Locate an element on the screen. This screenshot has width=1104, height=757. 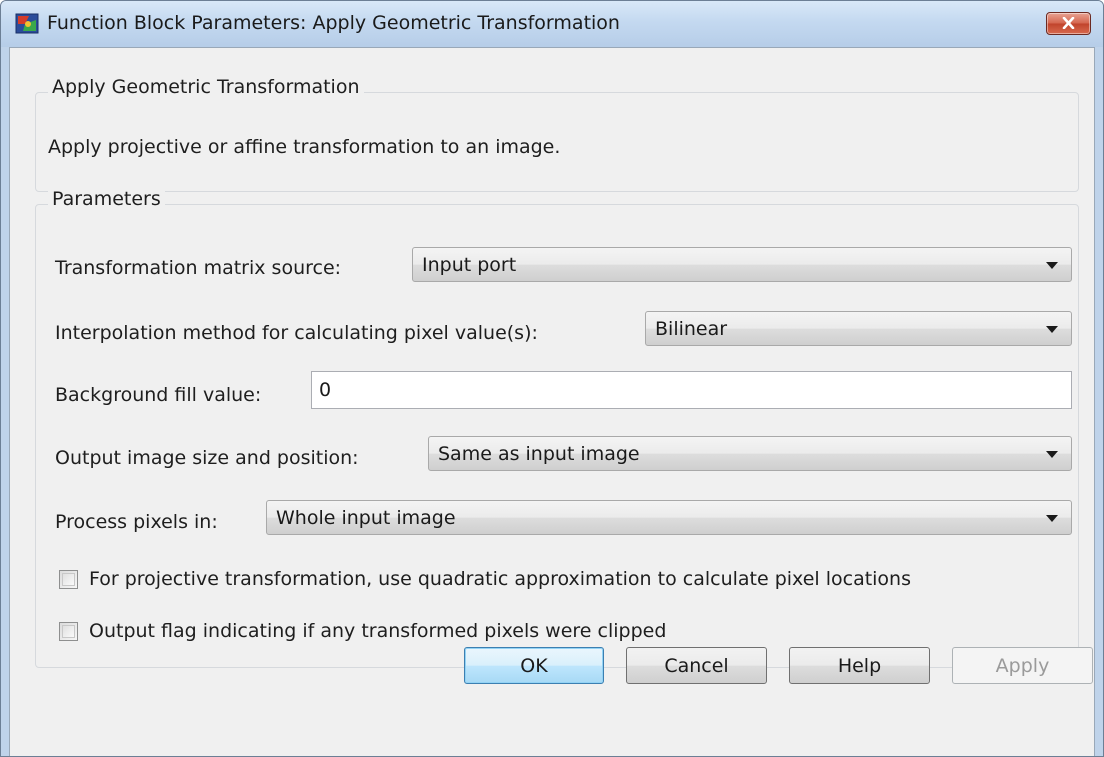
cancel-button: Cancel is located at coordinates (696, 665).